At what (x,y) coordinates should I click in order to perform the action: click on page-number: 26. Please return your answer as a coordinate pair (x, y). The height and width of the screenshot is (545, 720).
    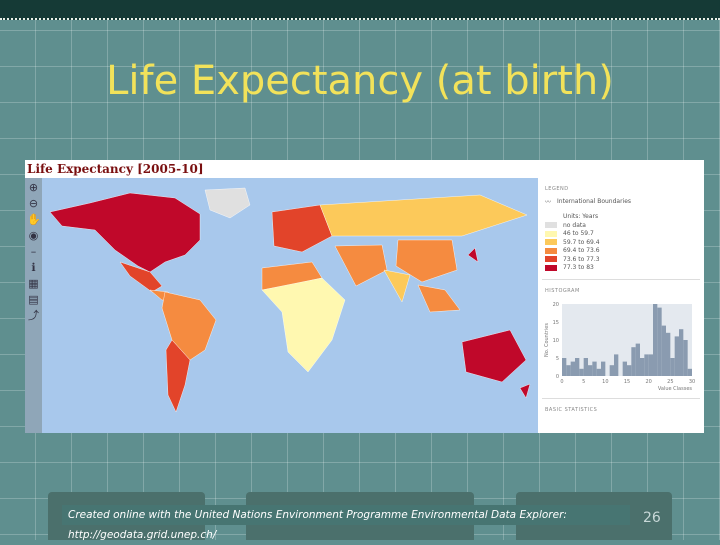
    Looking at the image, I should click on (652, 518).